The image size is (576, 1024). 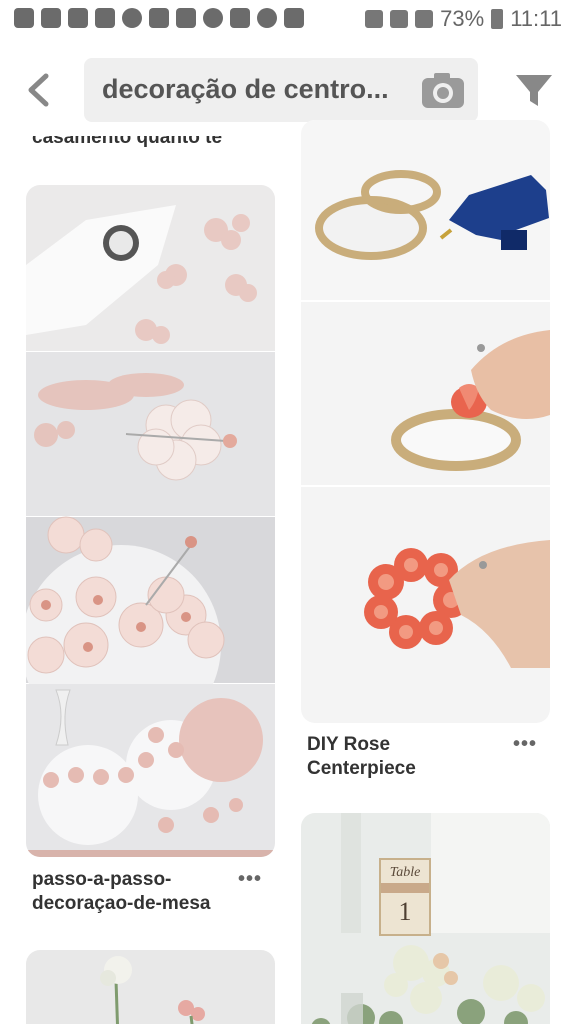 What do you see at coordinates (24, 18) in the screenshot?
I see `message-icon` at bounding box center [24, 18].